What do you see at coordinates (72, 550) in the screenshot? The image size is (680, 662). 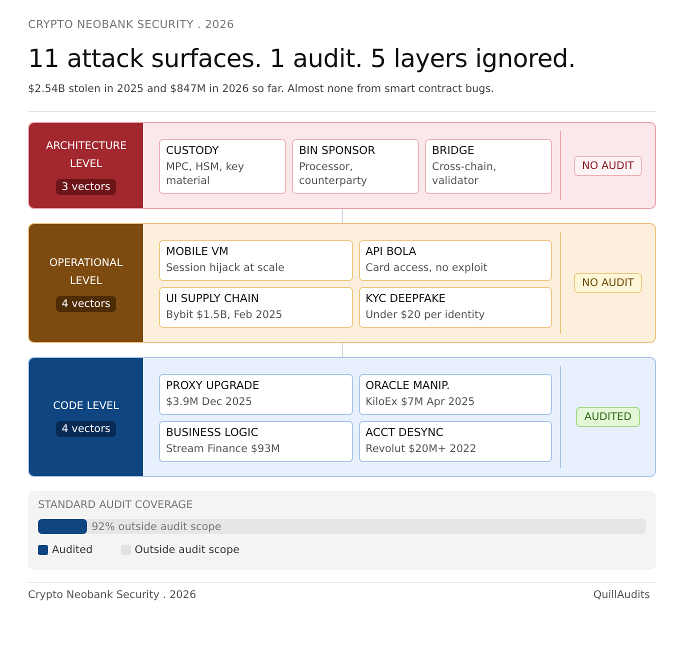 I see `legend-label: Audited` at bounding box center [72, 550].